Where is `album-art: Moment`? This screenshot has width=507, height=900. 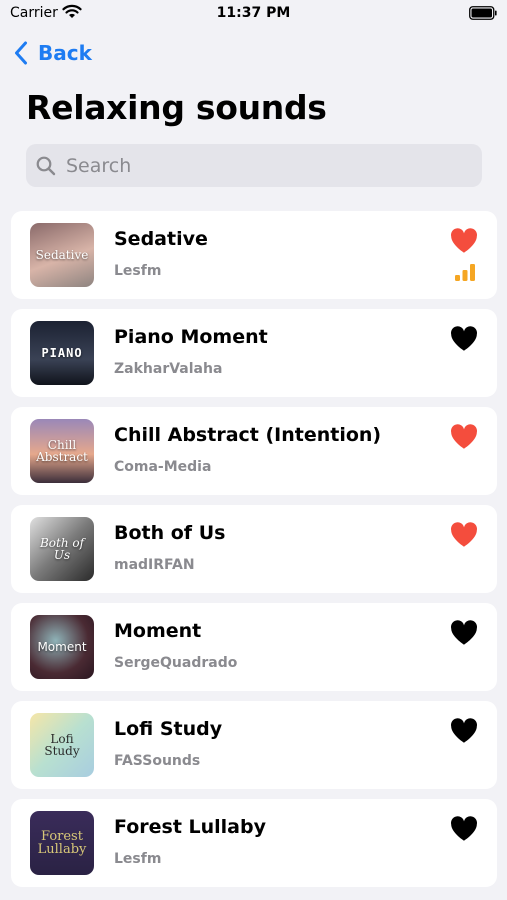 album-art: Moment is located at coordinates (62, 647).